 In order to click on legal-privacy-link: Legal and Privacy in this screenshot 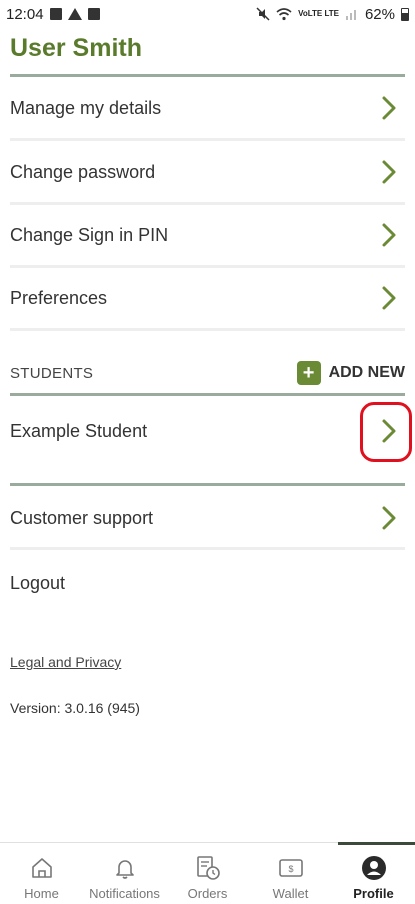, I will do `click(65, 662)`.